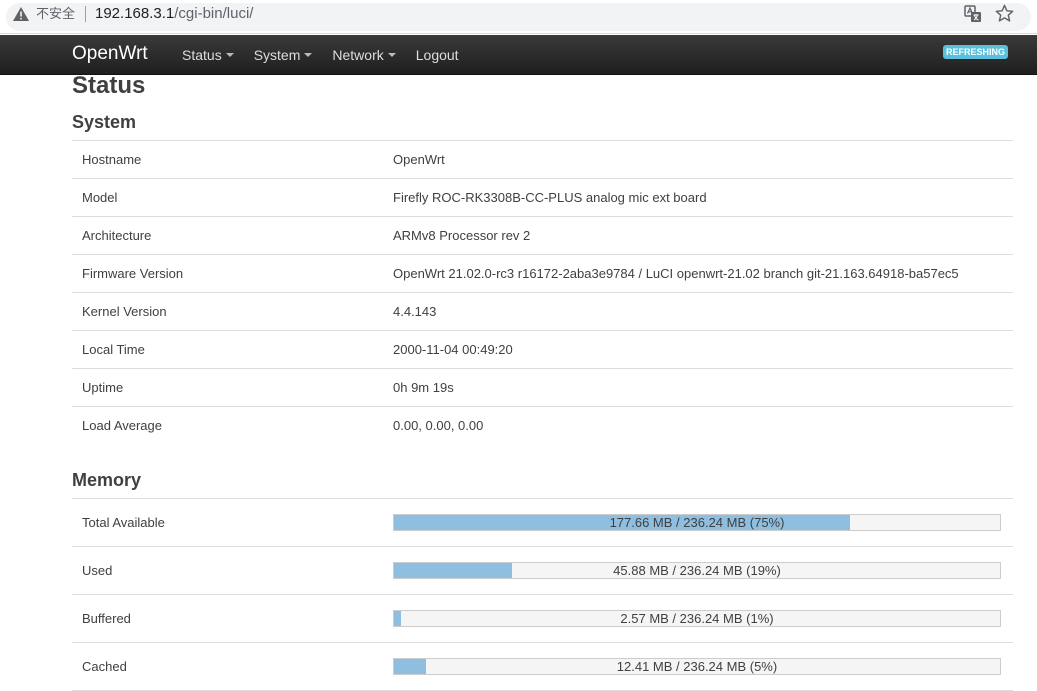  Describe the element at coordinates (973, 14) in the screenshot. I see `translate-icon` at that location.